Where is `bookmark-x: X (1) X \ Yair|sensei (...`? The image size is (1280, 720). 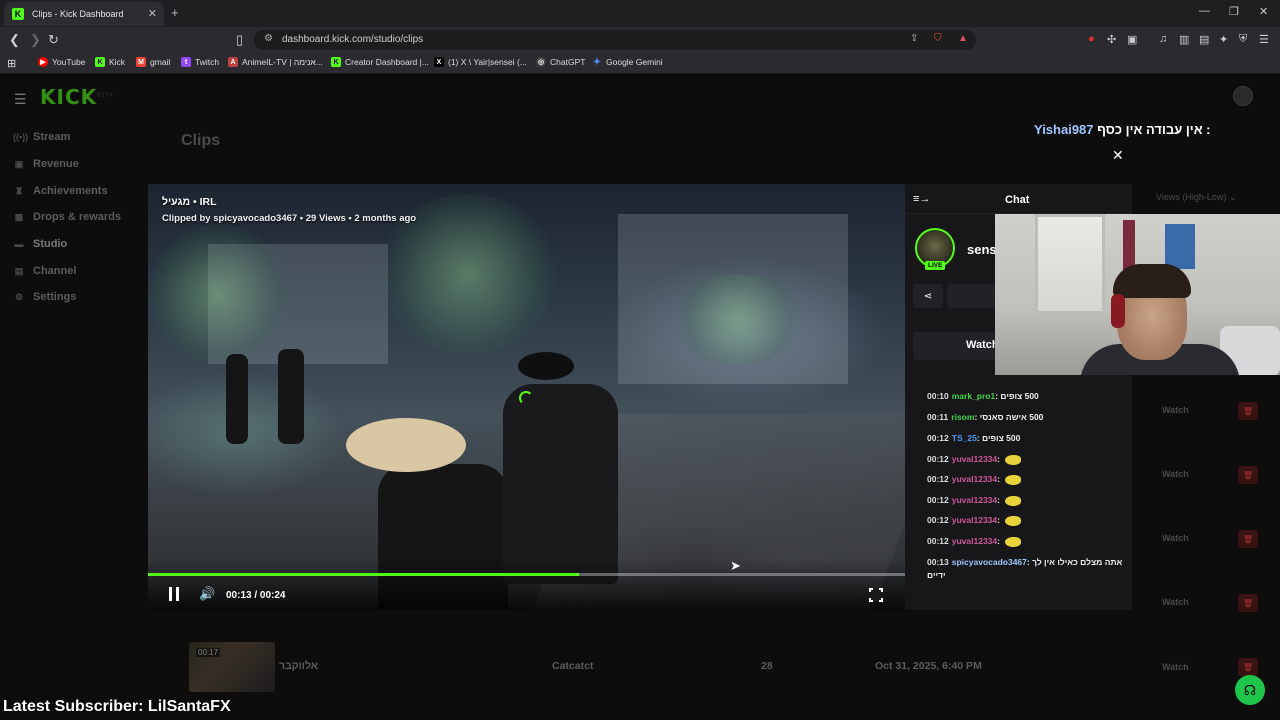
bookmark-x: X (1) X \ Yair|sensei (... is located at coordinates (480, 62).